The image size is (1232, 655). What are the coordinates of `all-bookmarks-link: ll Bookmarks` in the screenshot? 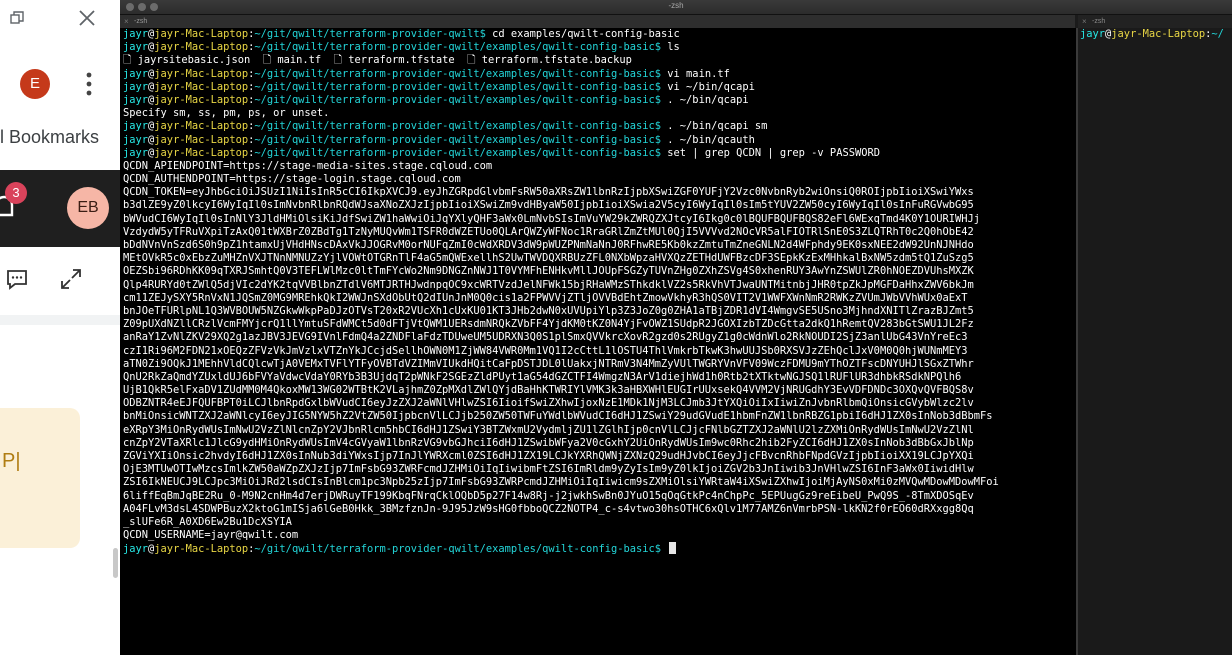 It's located at (49, 137).